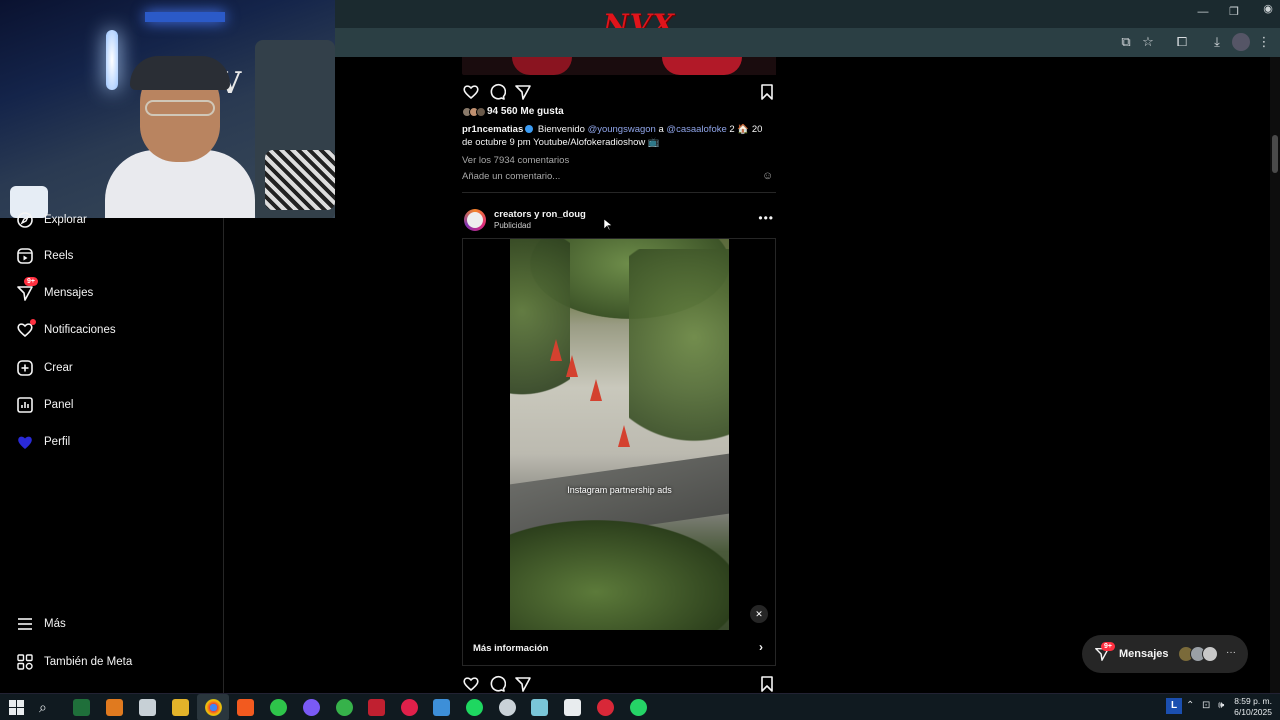 The height and width of the screenshot is (720, 1280). I want to click on address-bar-row: ⧉ ☆ ⧠ ⤓ ⋮, so click(807, 42).